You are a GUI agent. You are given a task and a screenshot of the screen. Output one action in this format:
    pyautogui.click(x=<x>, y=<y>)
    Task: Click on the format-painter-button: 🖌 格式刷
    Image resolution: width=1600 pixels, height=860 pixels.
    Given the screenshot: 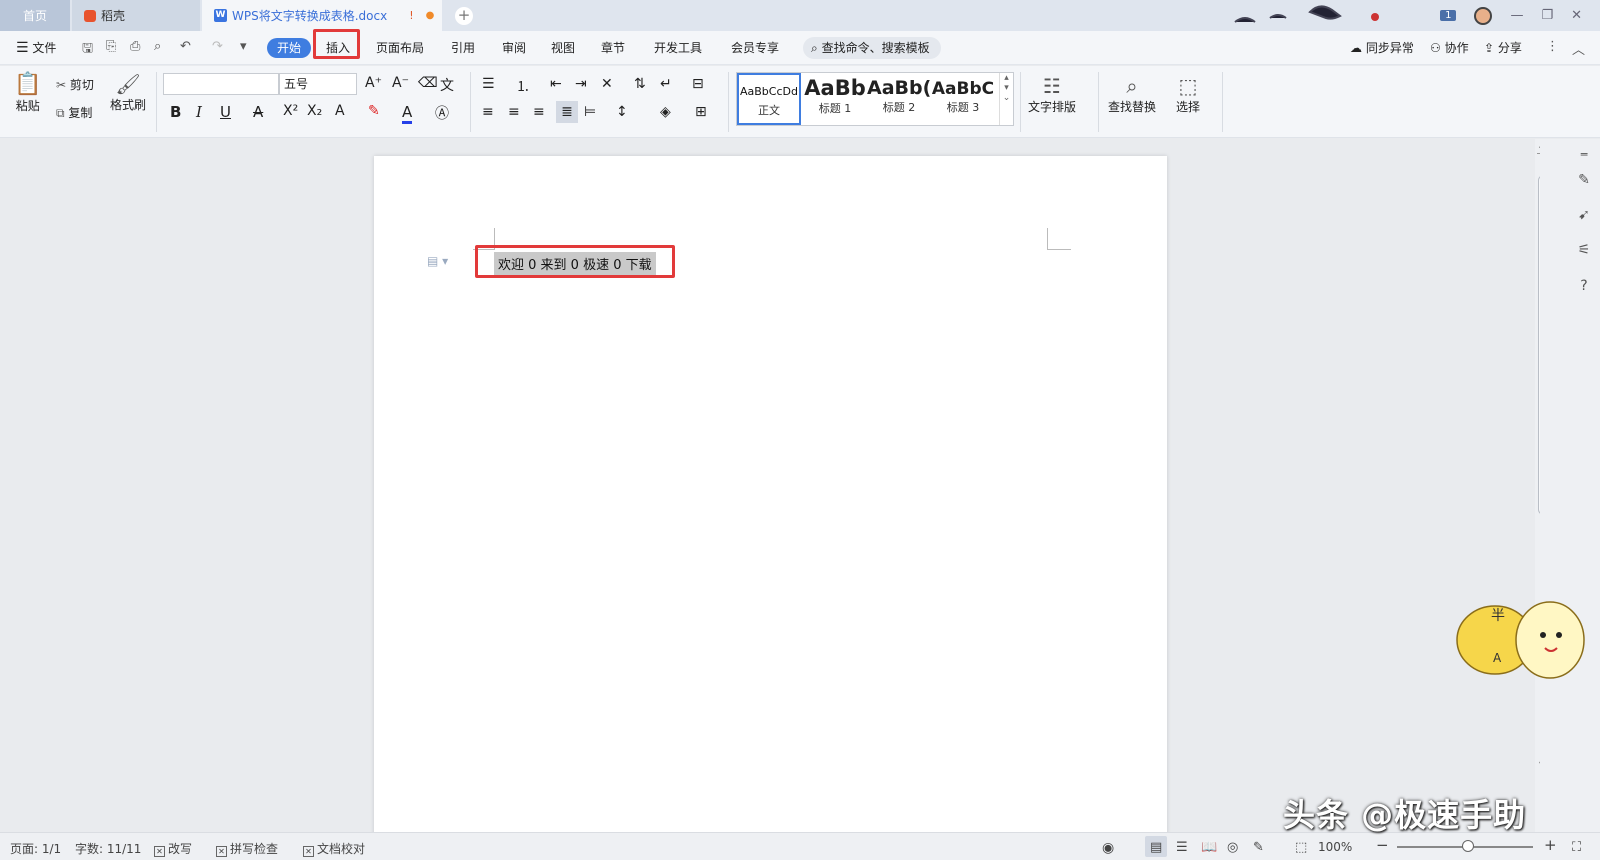 What is the action you would take?
    pyautogui.click(x=128, y=92)
    